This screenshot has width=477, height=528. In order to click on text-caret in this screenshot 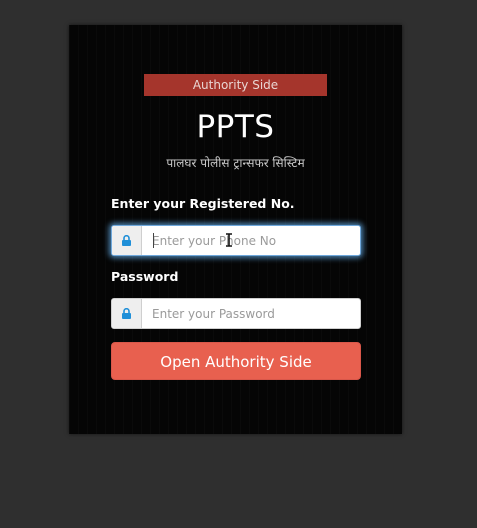, I will do `click(153, 240)`.